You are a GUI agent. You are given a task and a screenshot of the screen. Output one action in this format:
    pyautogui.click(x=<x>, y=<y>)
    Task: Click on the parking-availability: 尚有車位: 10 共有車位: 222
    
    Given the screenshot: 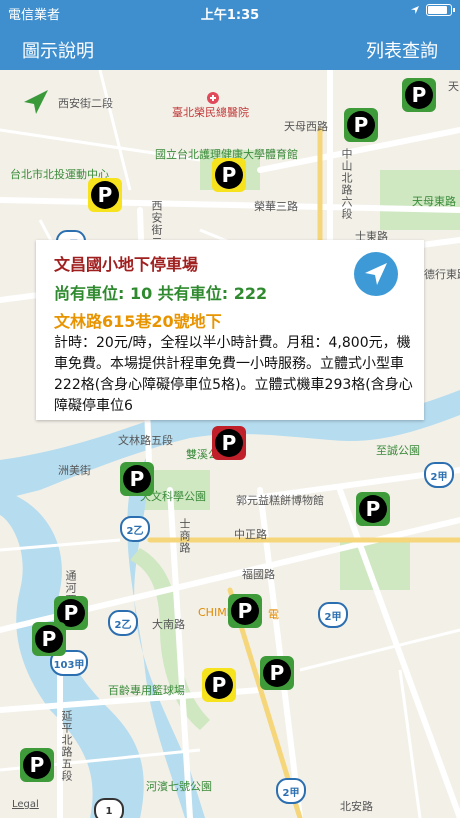 What is the action you would take?
    pyautogui.click(x=161, y=293)
    